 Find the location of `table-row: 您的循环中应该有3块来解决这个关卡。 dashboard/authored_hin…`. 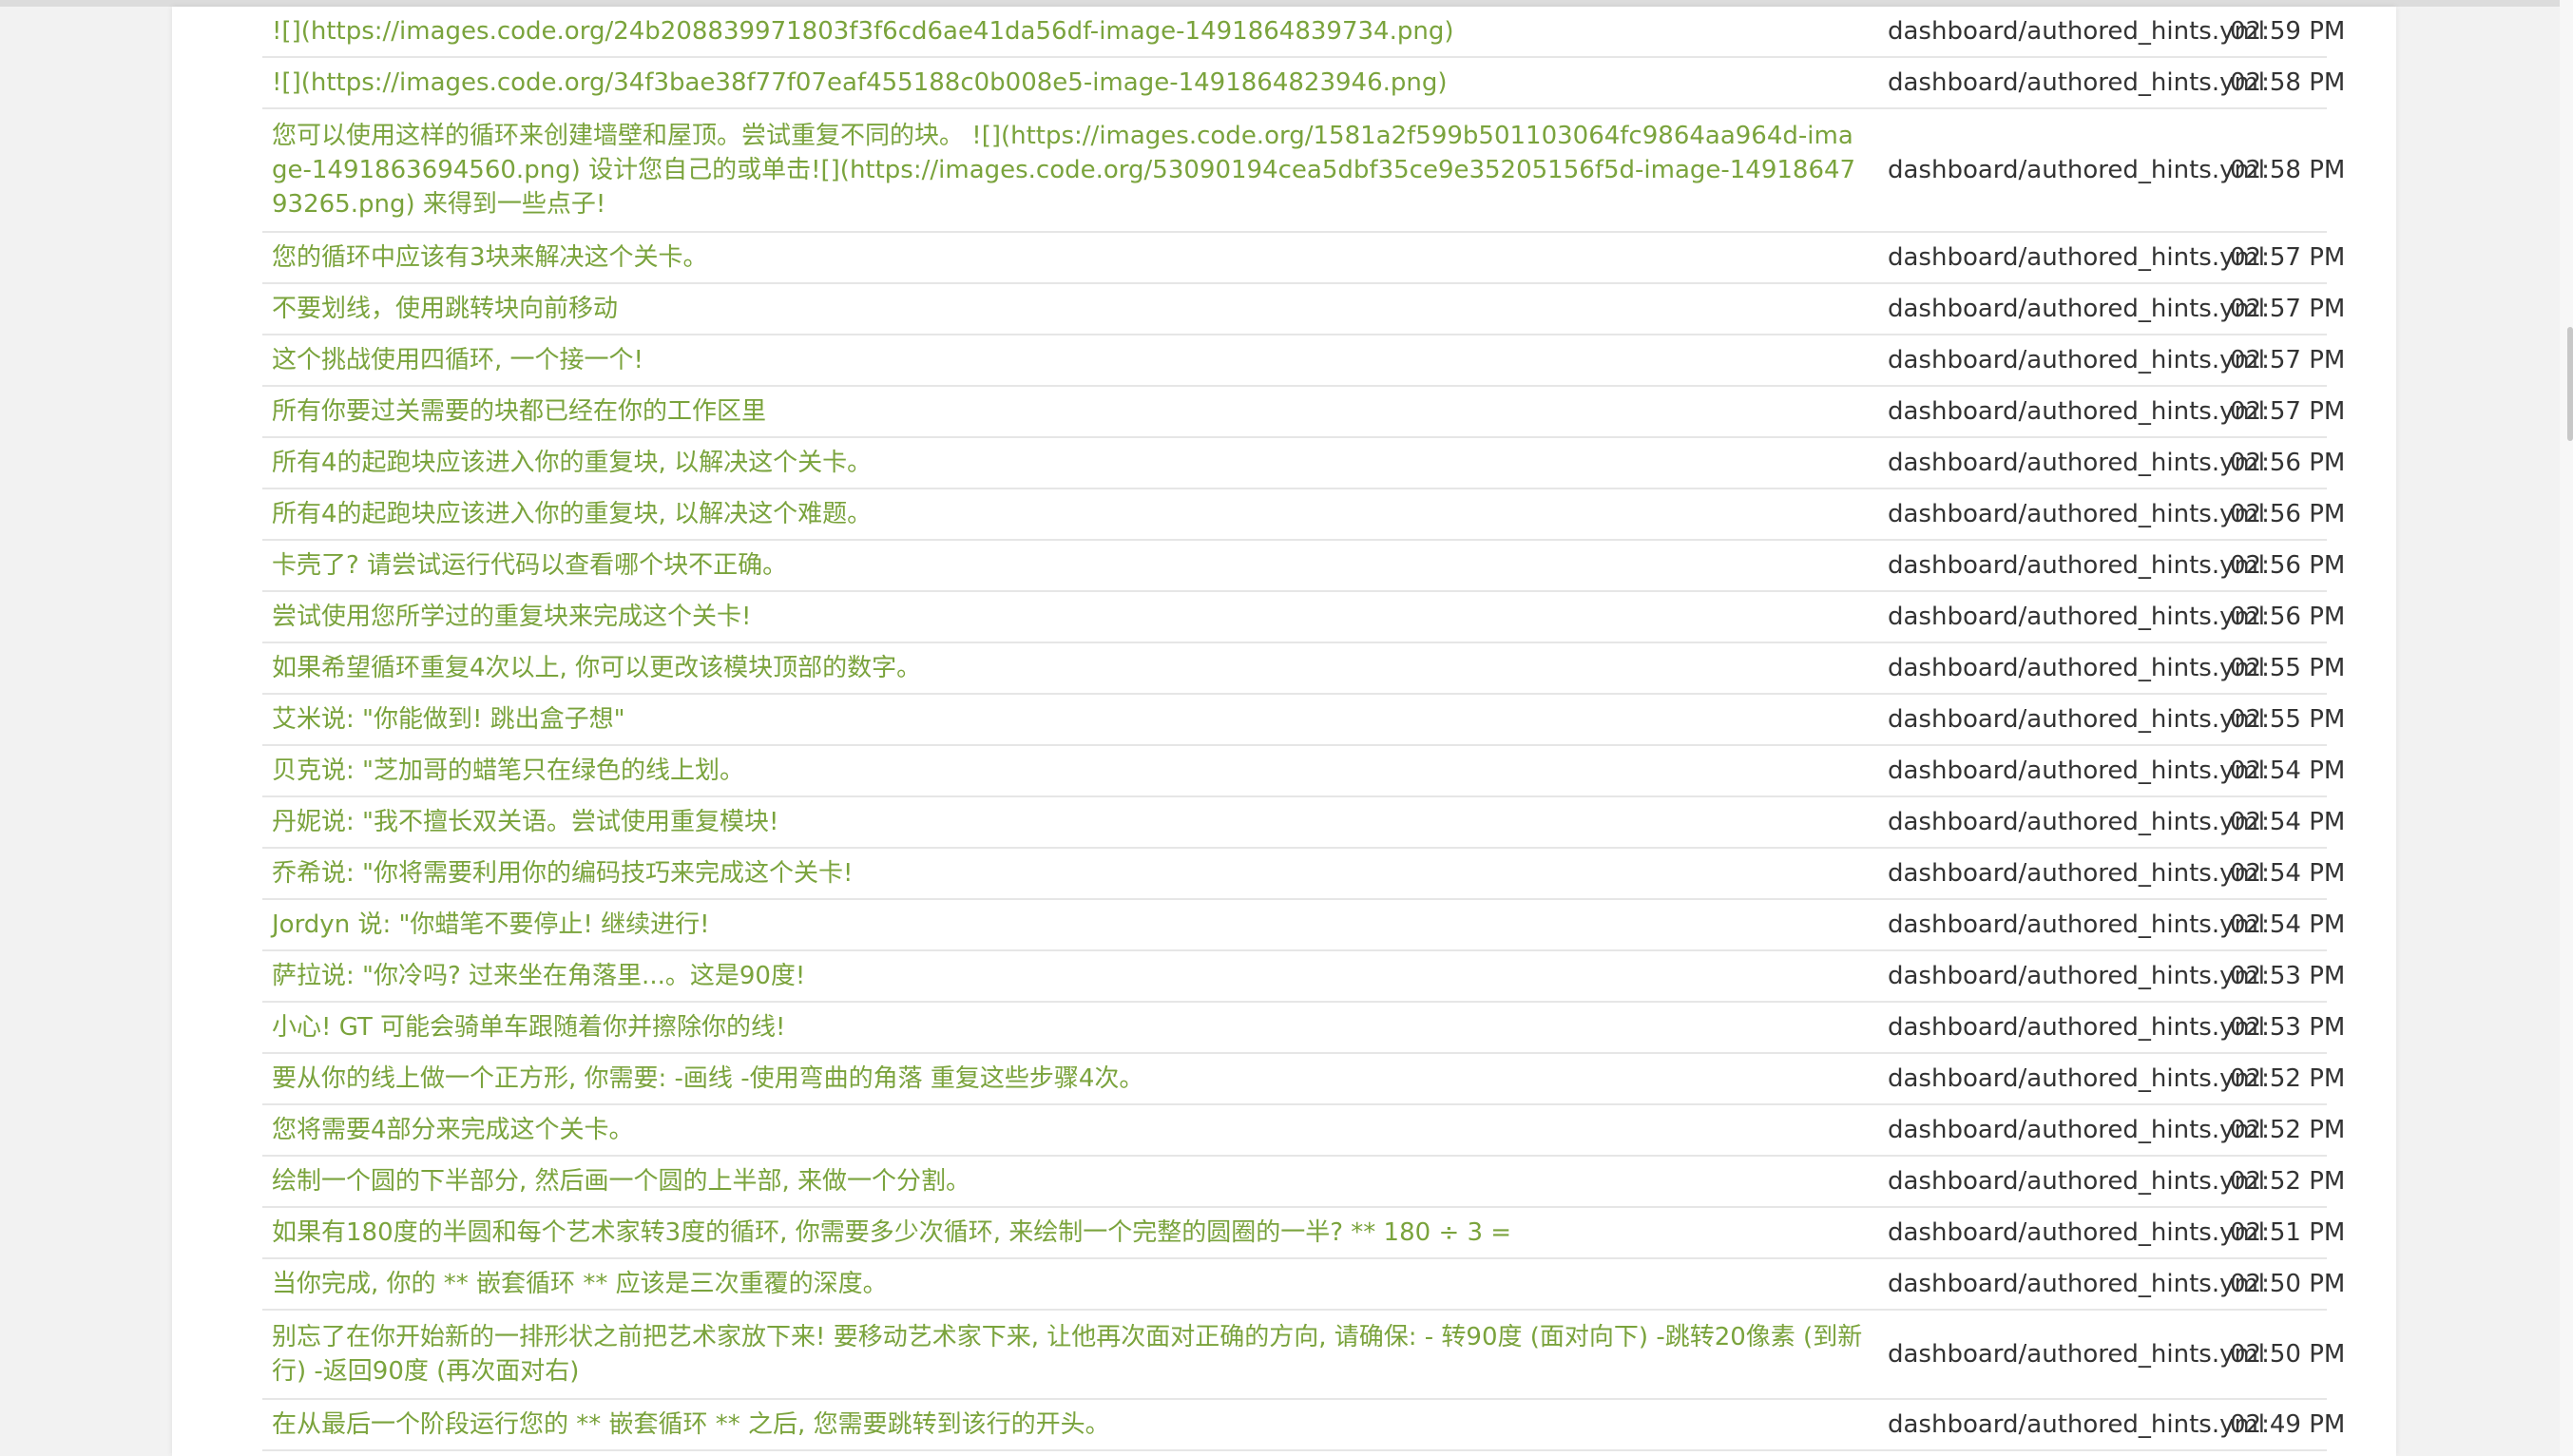

table-row: 您的循环中应该有3块来解决这个关卡。 dashboard/authored_hin… is located at coordinates (1303, 258).